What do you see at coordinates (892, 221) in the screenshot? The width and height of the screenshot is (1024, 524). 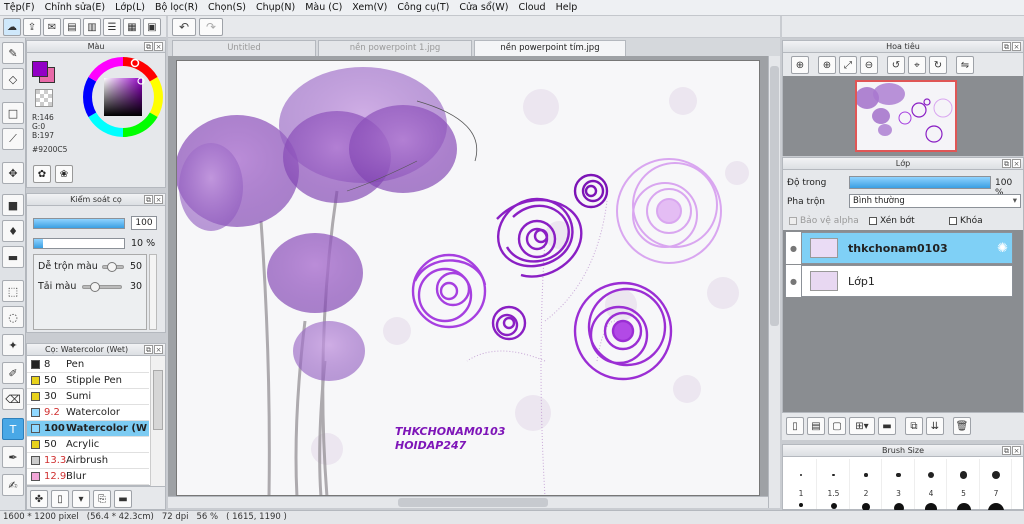 I see `clipping-checkbox: Xén bớt` at bounding box center [892, 221].